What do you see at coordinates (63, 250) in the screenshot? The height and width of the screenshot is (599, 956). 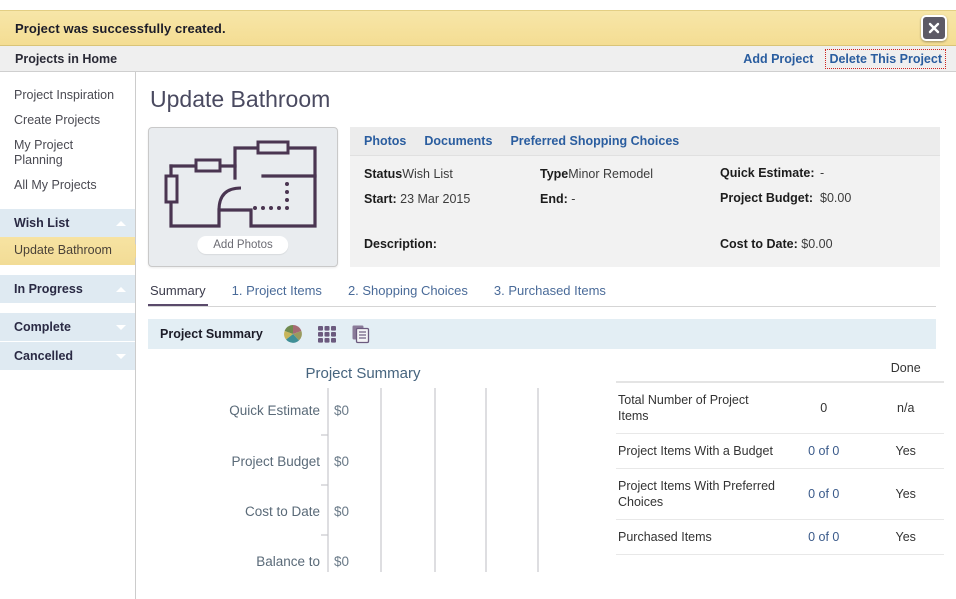 I see `sidebar-child-label: Update Bathroom` at bounding box center [63, 250].